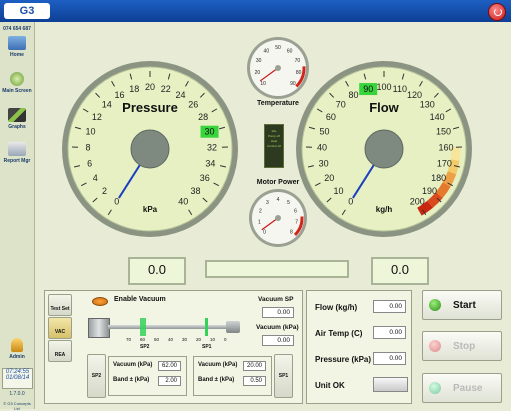  What do you see at coordinates (497, 12) in the screenshot?
I see `close-icon` at bounding box center [497, 12].